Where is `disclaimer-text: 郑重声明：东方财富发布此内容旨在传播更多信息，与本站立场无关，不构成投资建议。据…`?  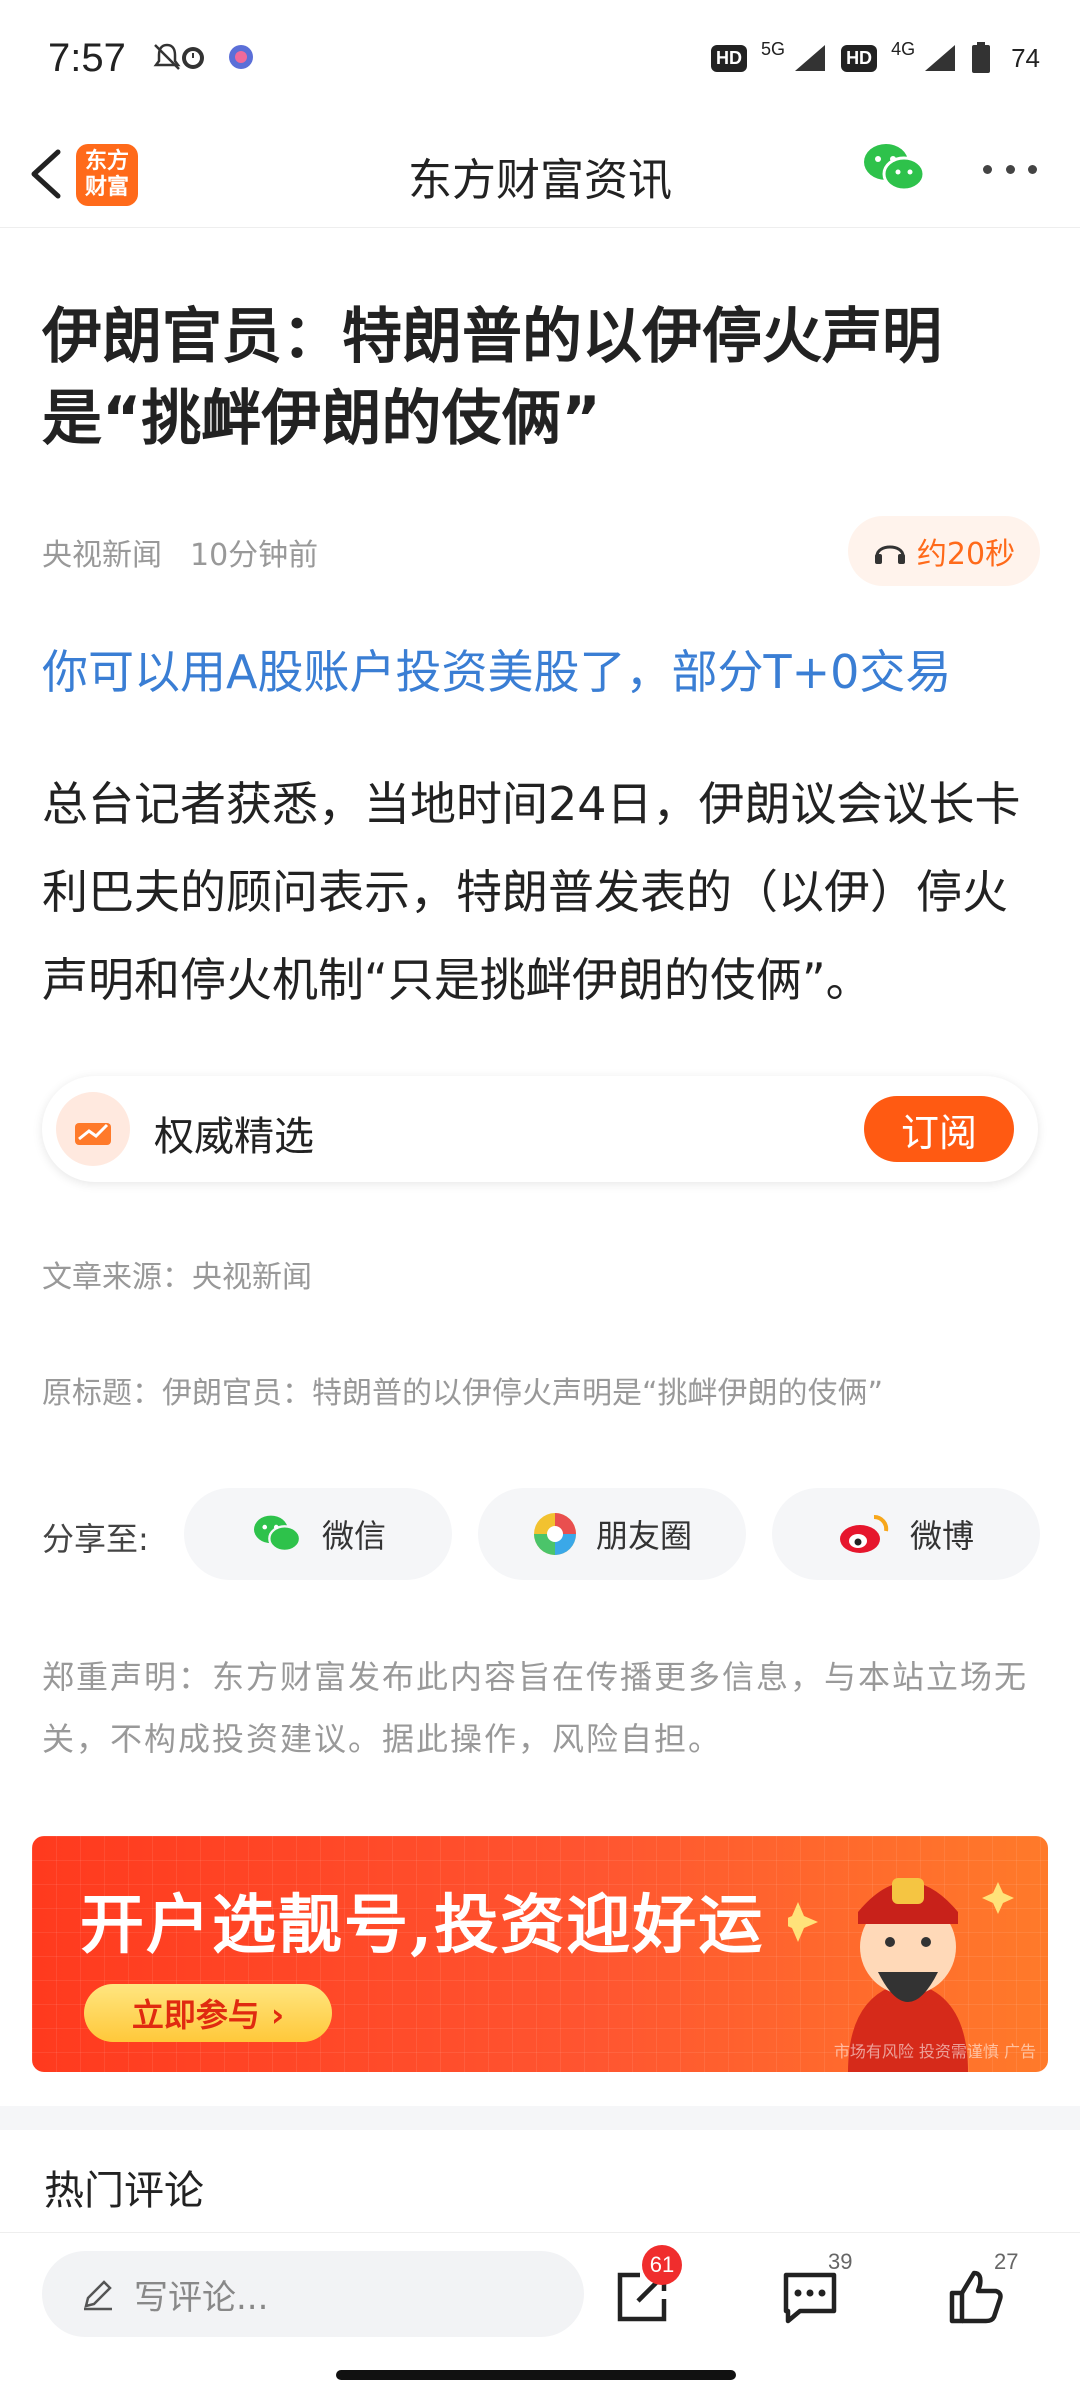 disclaimer-text: 郑重声明：东方财富发布此内容旨在传播更多信息，与本站立场无关，不构成投资建议。据… is located at coordinates (535, 1708).